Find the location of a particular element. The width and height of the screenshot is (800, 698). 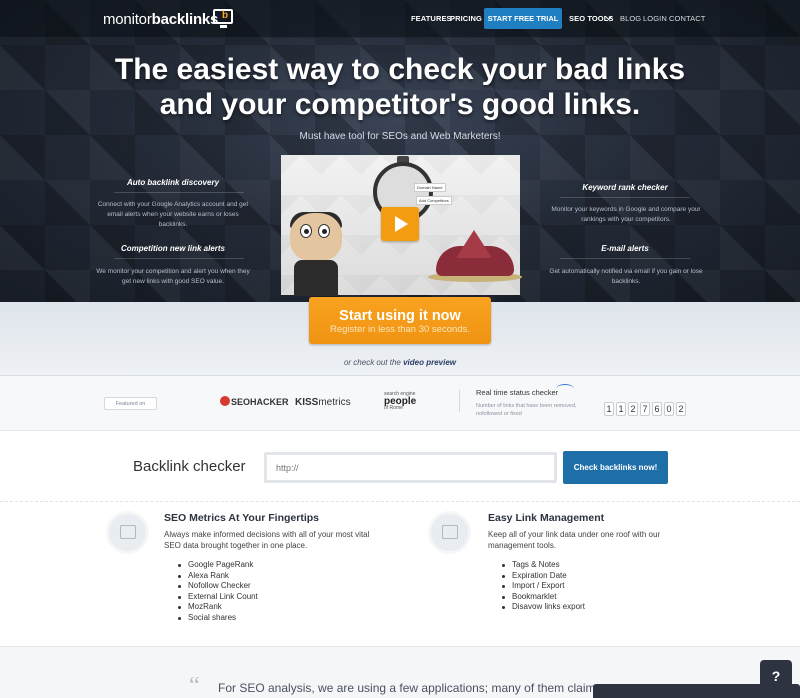

search-engine-people-logo: search engine people of Rome is located at coordinates (400, 401).